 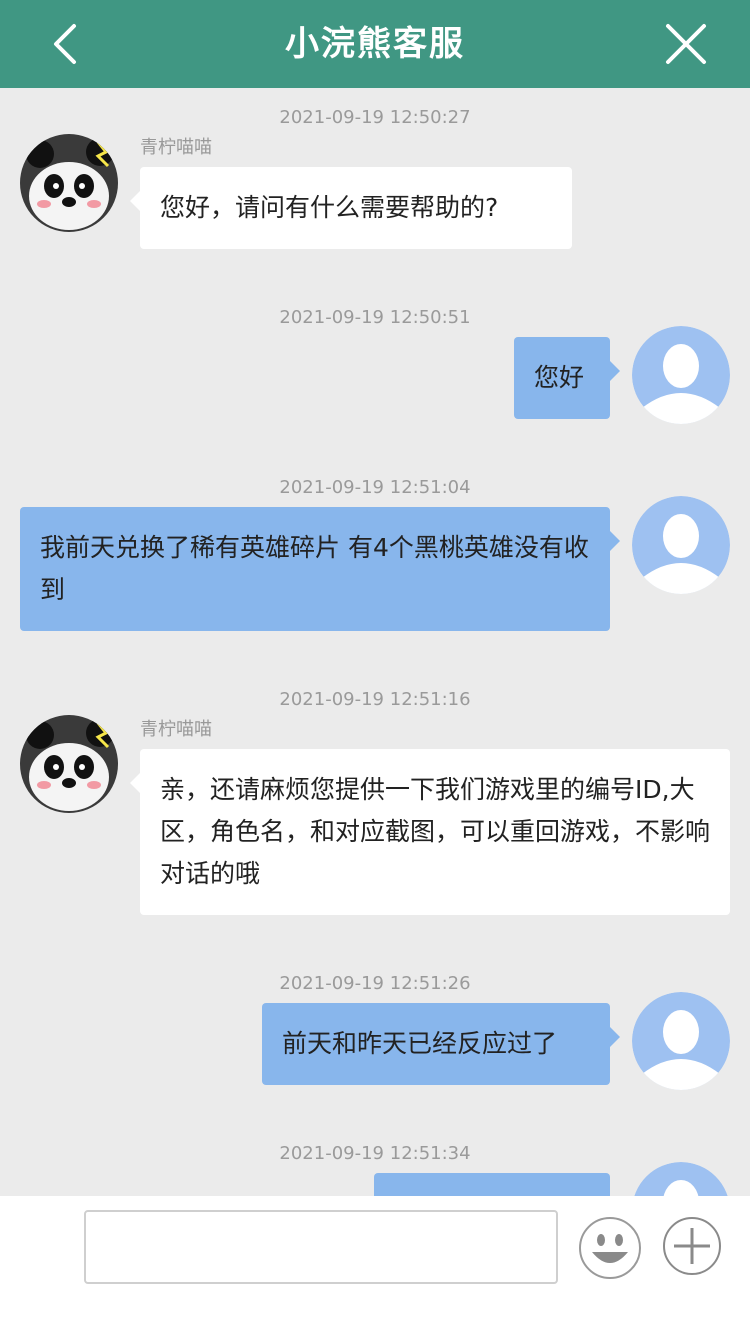 What do you see at coordinates (375, 117) in the screenshot?
I see `message-timestamp: 2021-09-19 12:50:27` at bounding box center [375, 117].